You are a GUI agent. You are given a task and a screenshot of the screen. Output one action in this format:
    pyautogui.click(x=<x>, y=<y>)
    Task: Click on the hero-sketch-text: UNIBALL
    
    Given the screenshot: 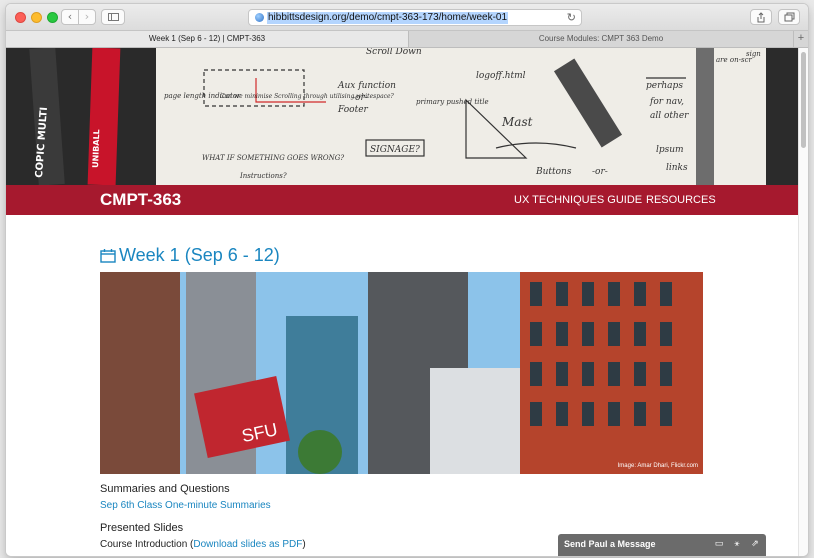 What is the action you would take?
    pyautogui.click(x=96, y=148)
    